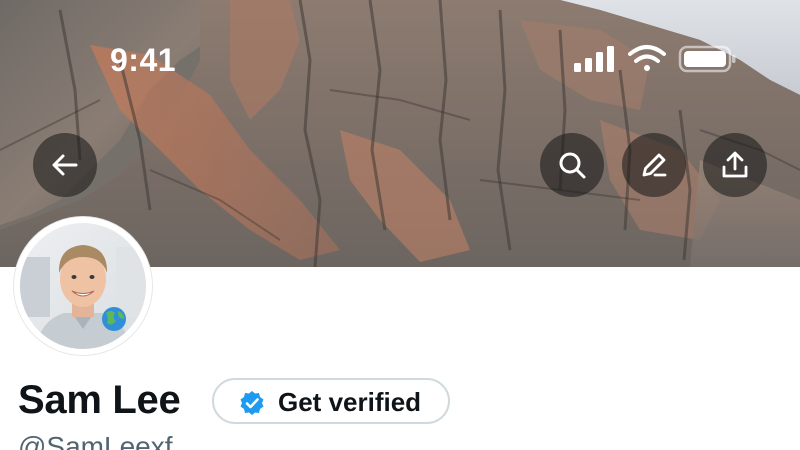  What do you see at coordinates (95, 440) in the screenshot?
I see `profile-handle: @SamLeexf` at bounding box center [95, 440].